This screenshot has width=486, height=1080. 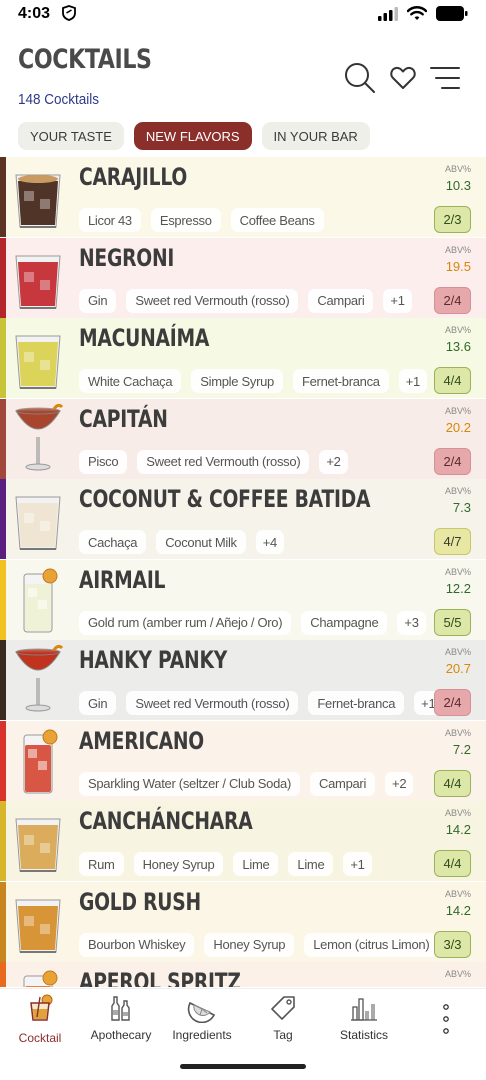 What do you see at coordinates (458, 266) in the screenshot?
I see `abv-value: 19.5` at bounding box center [458, 266].